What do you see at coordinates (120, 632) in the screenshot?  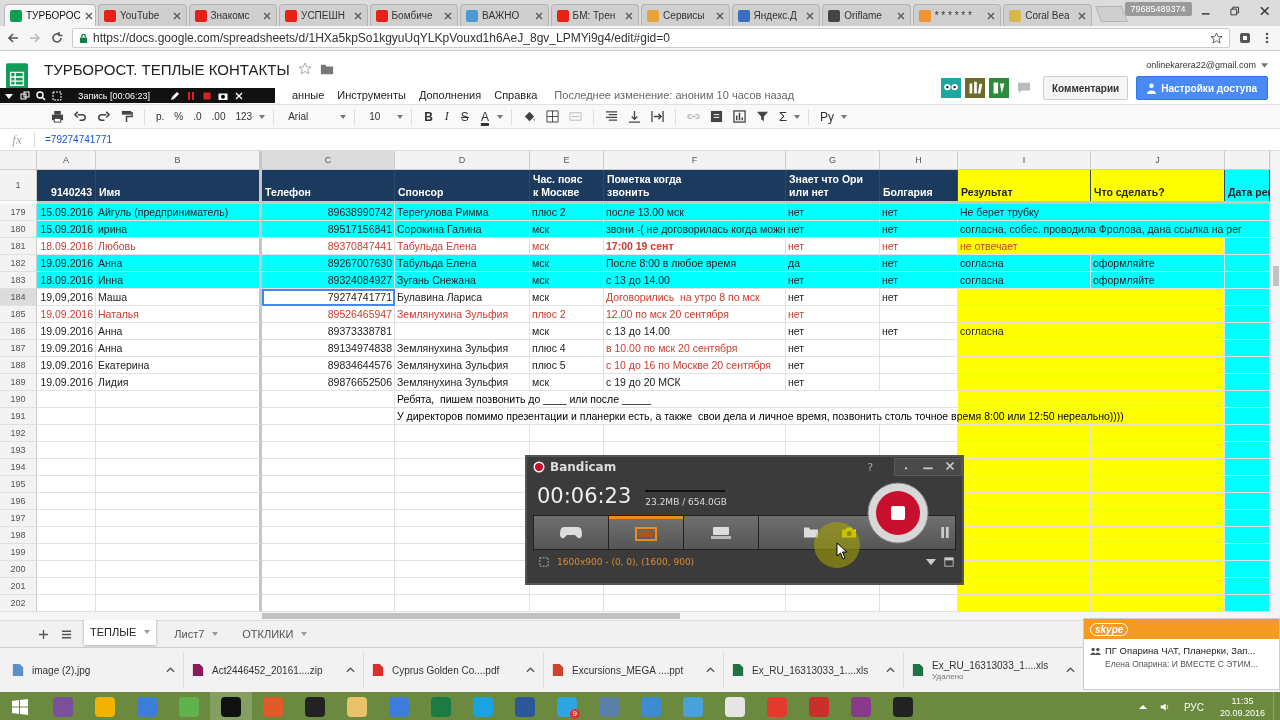 I see `sheet-tab: ТЕПЛЫЕ` at bounding box center [120, 632].